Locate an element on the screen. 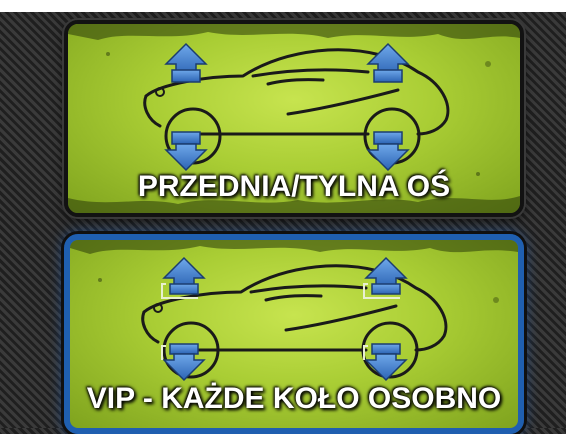  front-down-arrow-icon is located at coordinates (186, 151).